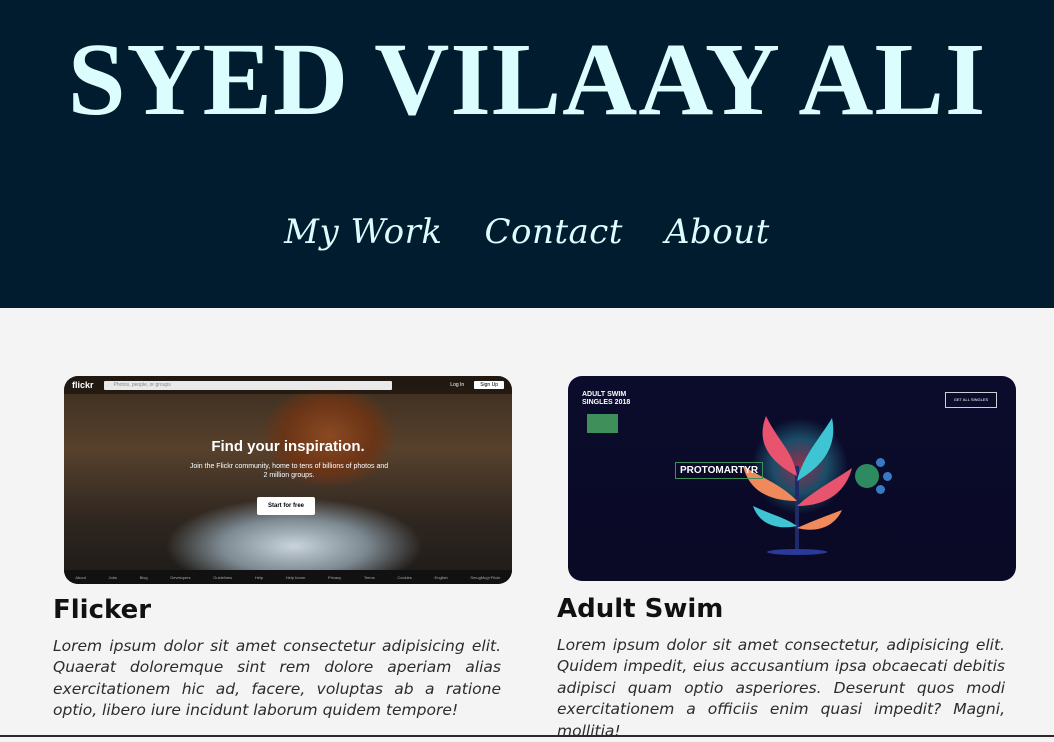  What do you see at coordinates (369, 577) in the screenshot?
I see `flickr-footer-link: Terms` at bounding box center [369, 577].